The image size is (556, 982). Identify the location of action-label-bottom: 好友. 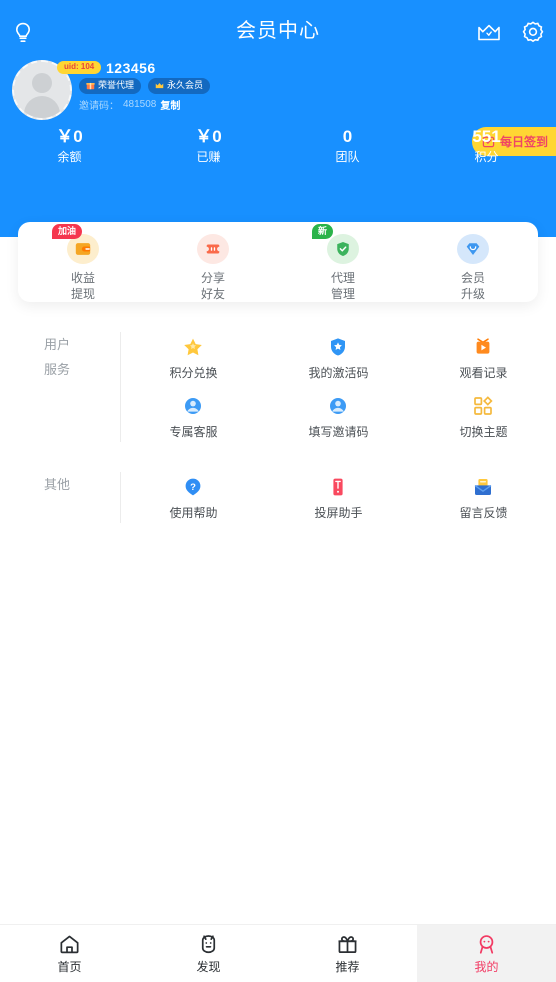
(212, 294).